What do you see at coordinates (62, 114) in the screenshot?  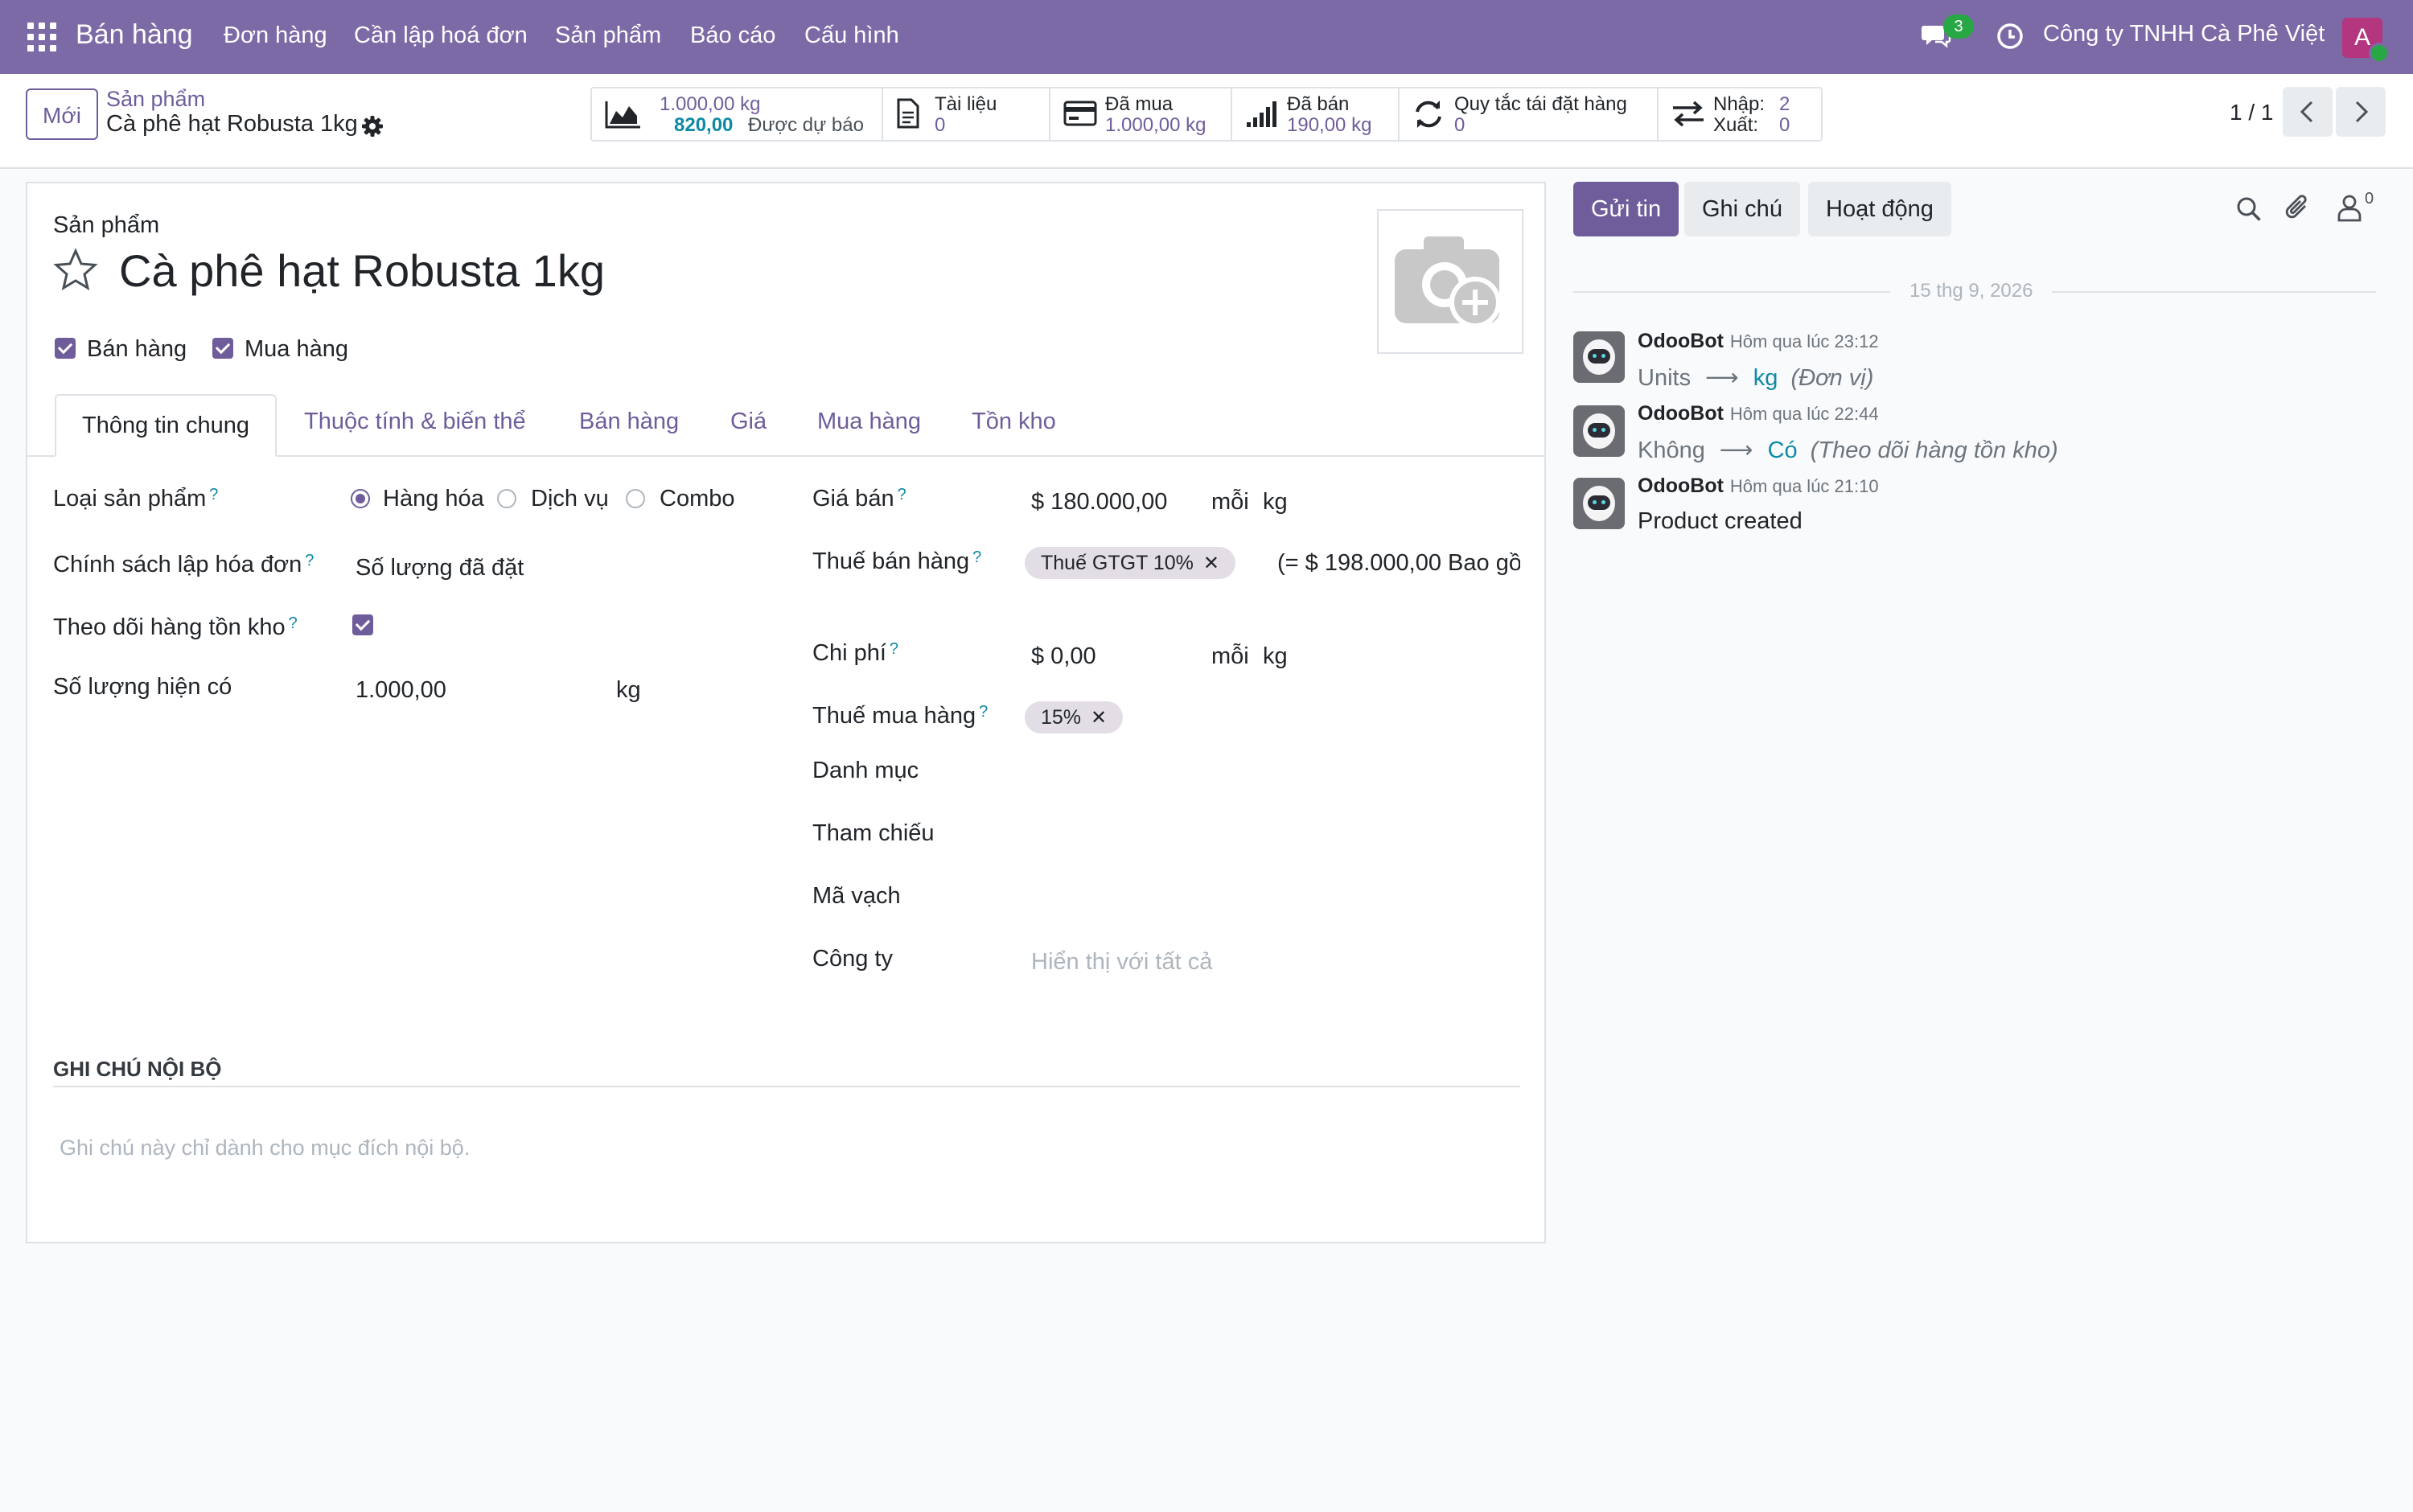 I see `new-button: Mới` at bounding box center [62, 114].